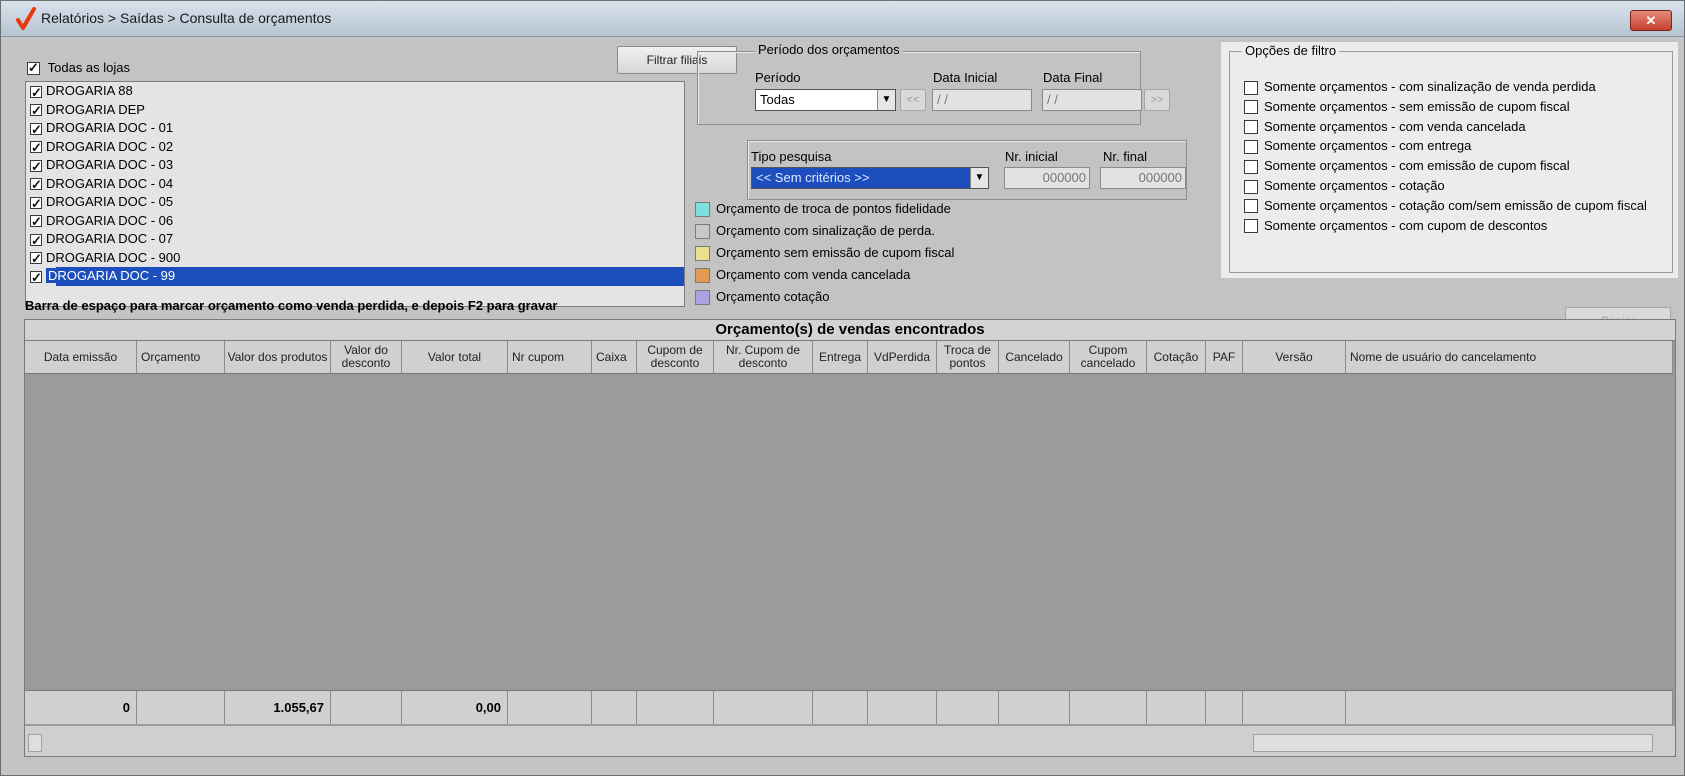 The width and height of the screenshot is (1685, 776). Describe the element at coordinates (181, 357) in the screenshot. I see `column-header: Orçamento` at that location.